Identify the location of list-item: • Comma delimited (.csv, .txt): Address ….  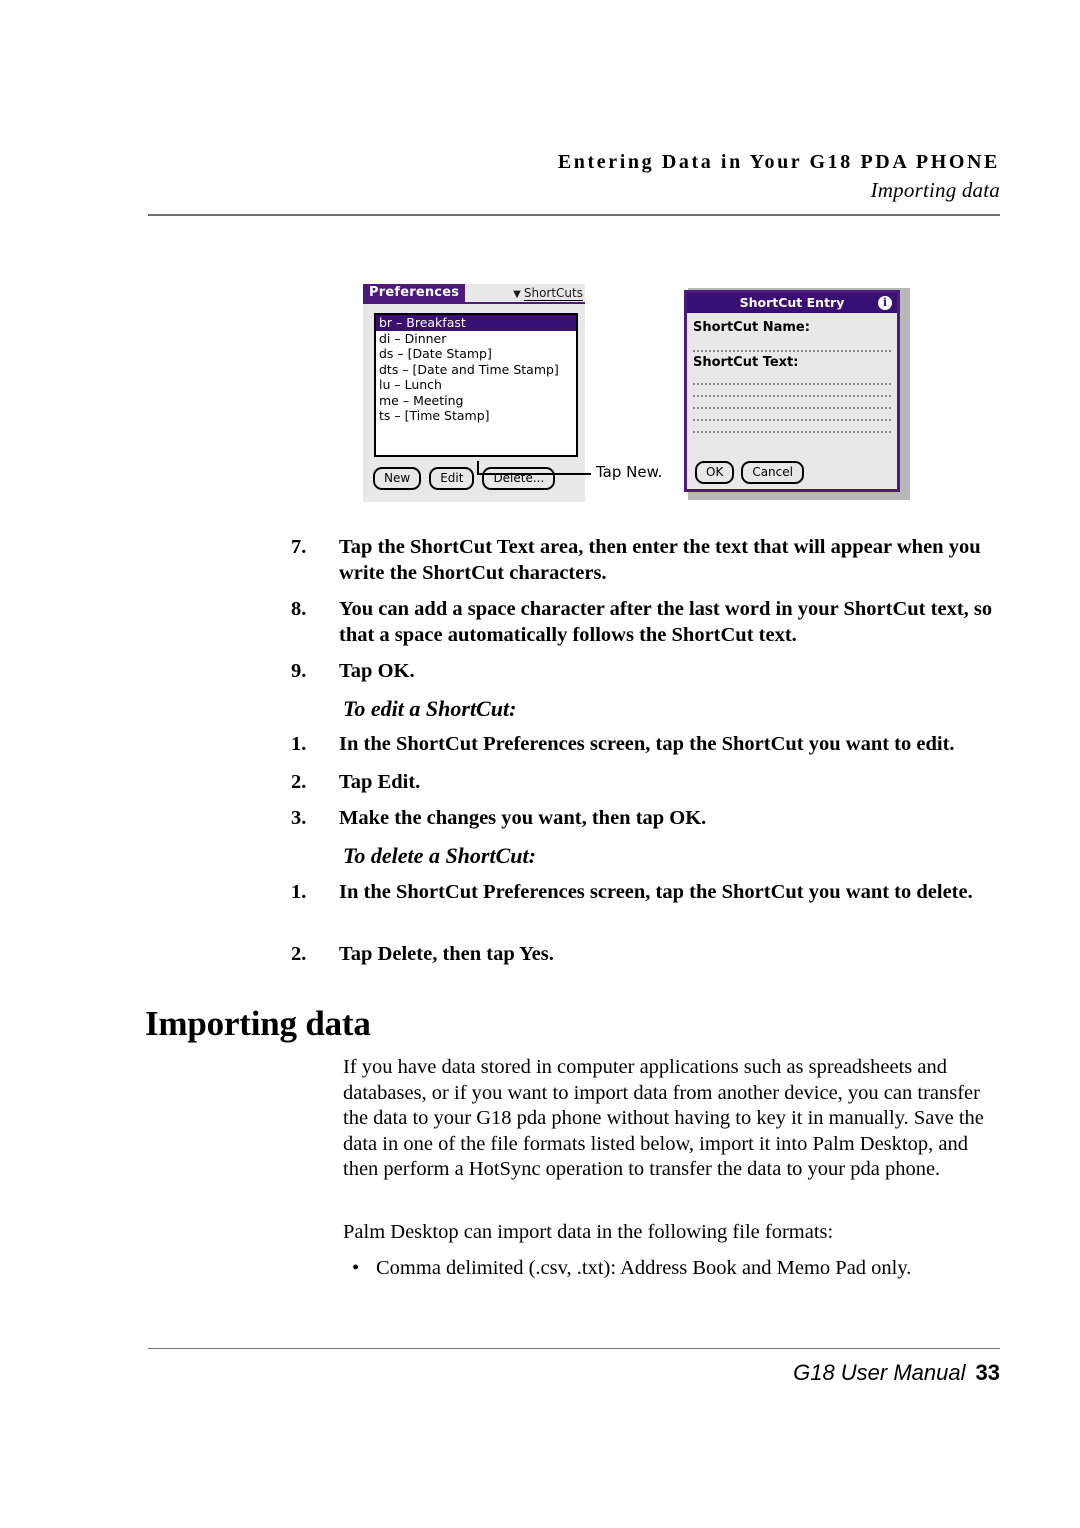
(677, 1269).